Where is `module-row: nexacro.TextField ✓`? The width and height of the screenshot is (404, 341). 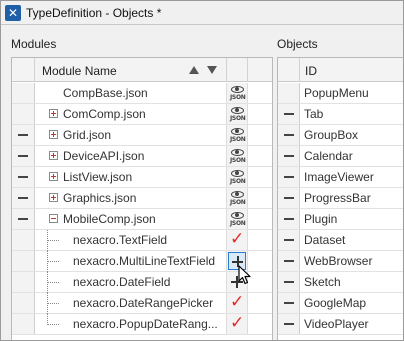
module-row: nexacro.TextField ✓ is located at coordinates (142, 240).